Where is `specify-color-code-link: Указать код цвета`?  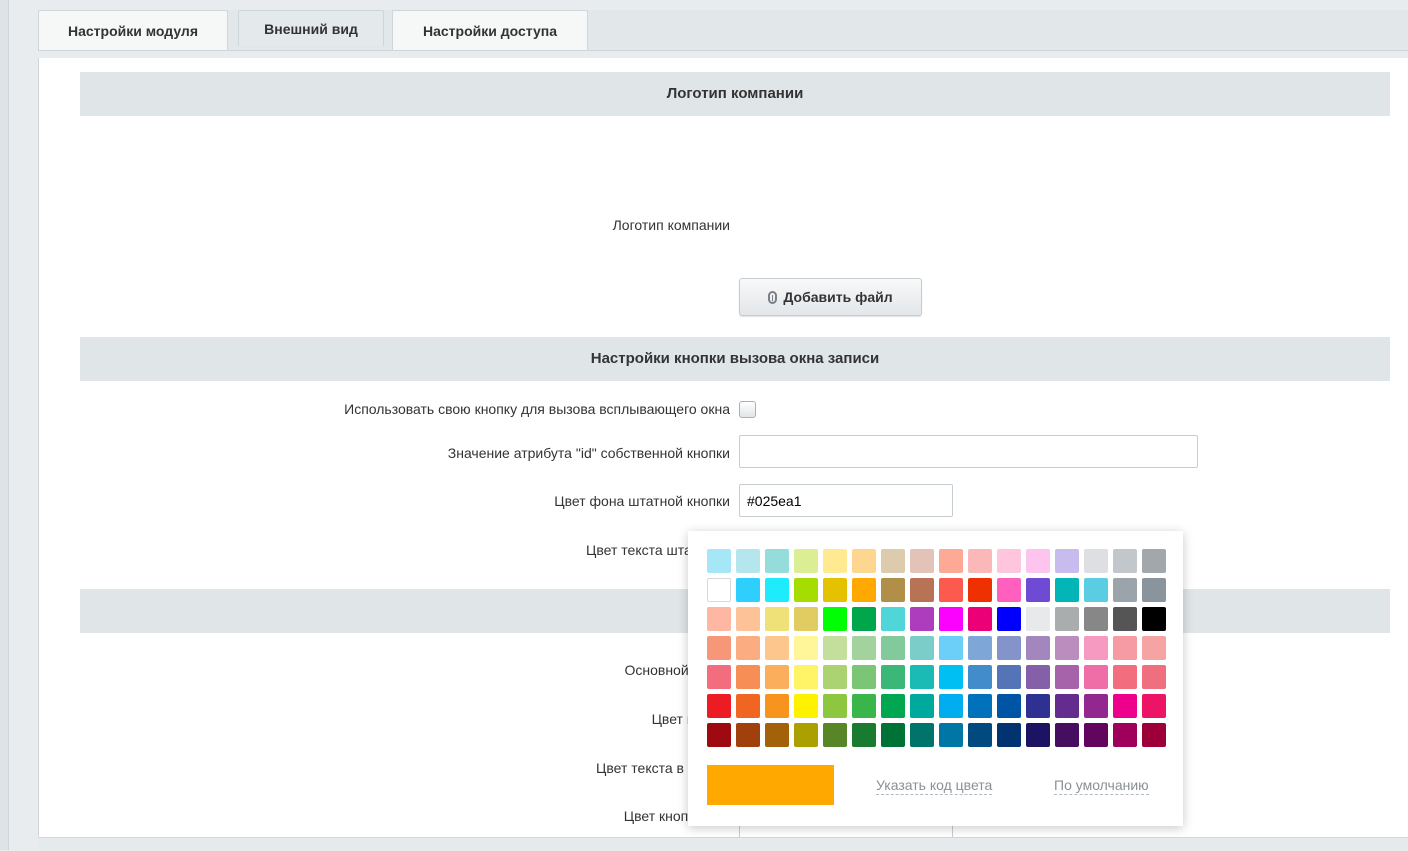
specify-color-code-link: Указать код цвета is located at coordinates (934, 786).